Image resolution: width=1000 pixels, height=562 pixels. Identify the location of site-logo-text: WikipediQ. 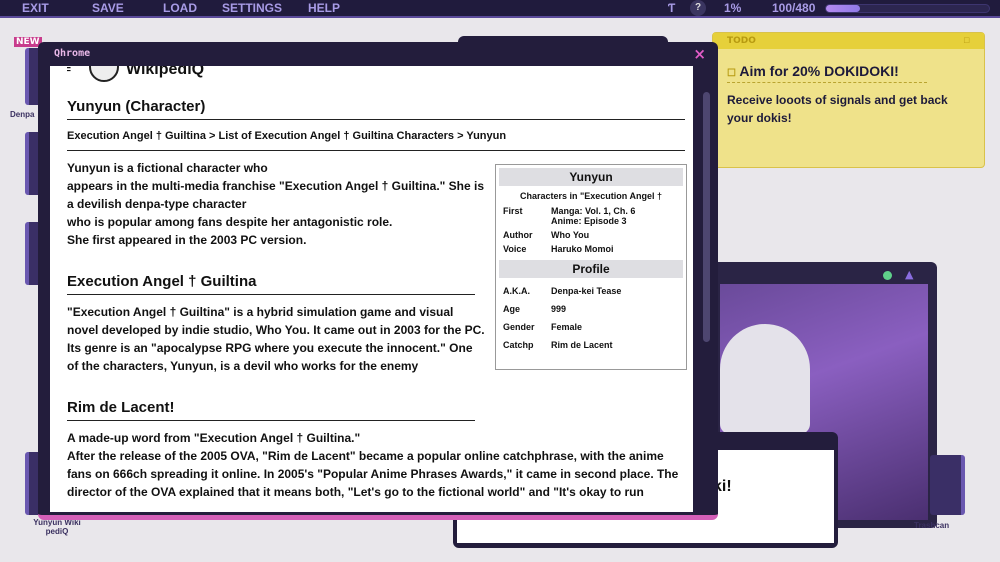
(165, 72).